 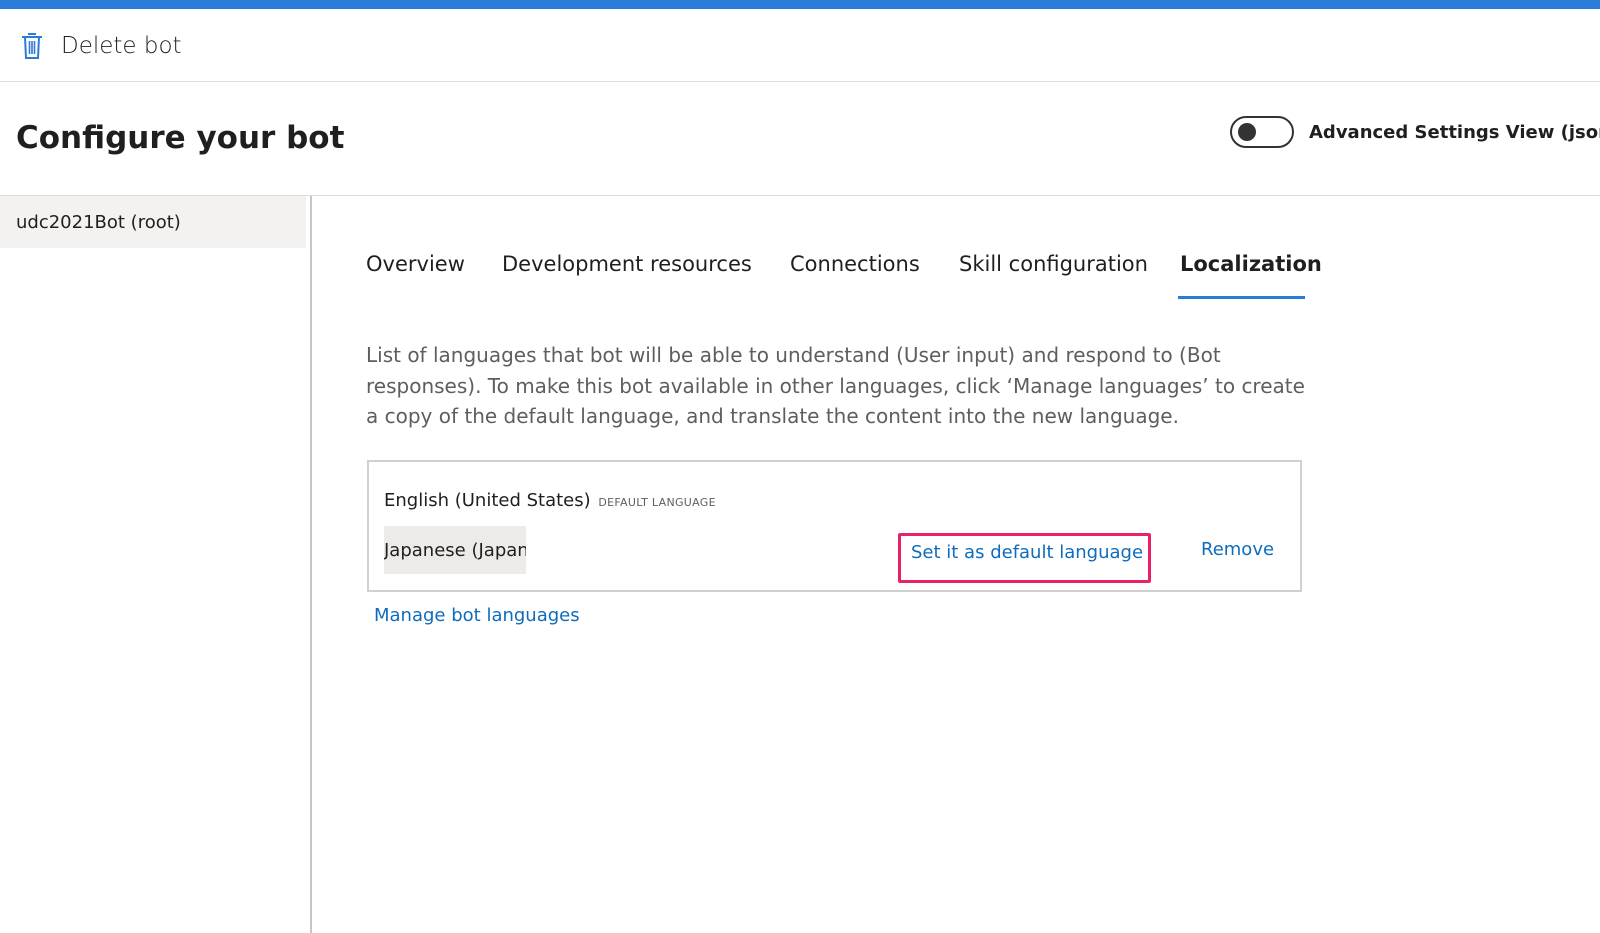 I want to click on set-default-language-label: Set it as default language, so click(x=1027, y=552).